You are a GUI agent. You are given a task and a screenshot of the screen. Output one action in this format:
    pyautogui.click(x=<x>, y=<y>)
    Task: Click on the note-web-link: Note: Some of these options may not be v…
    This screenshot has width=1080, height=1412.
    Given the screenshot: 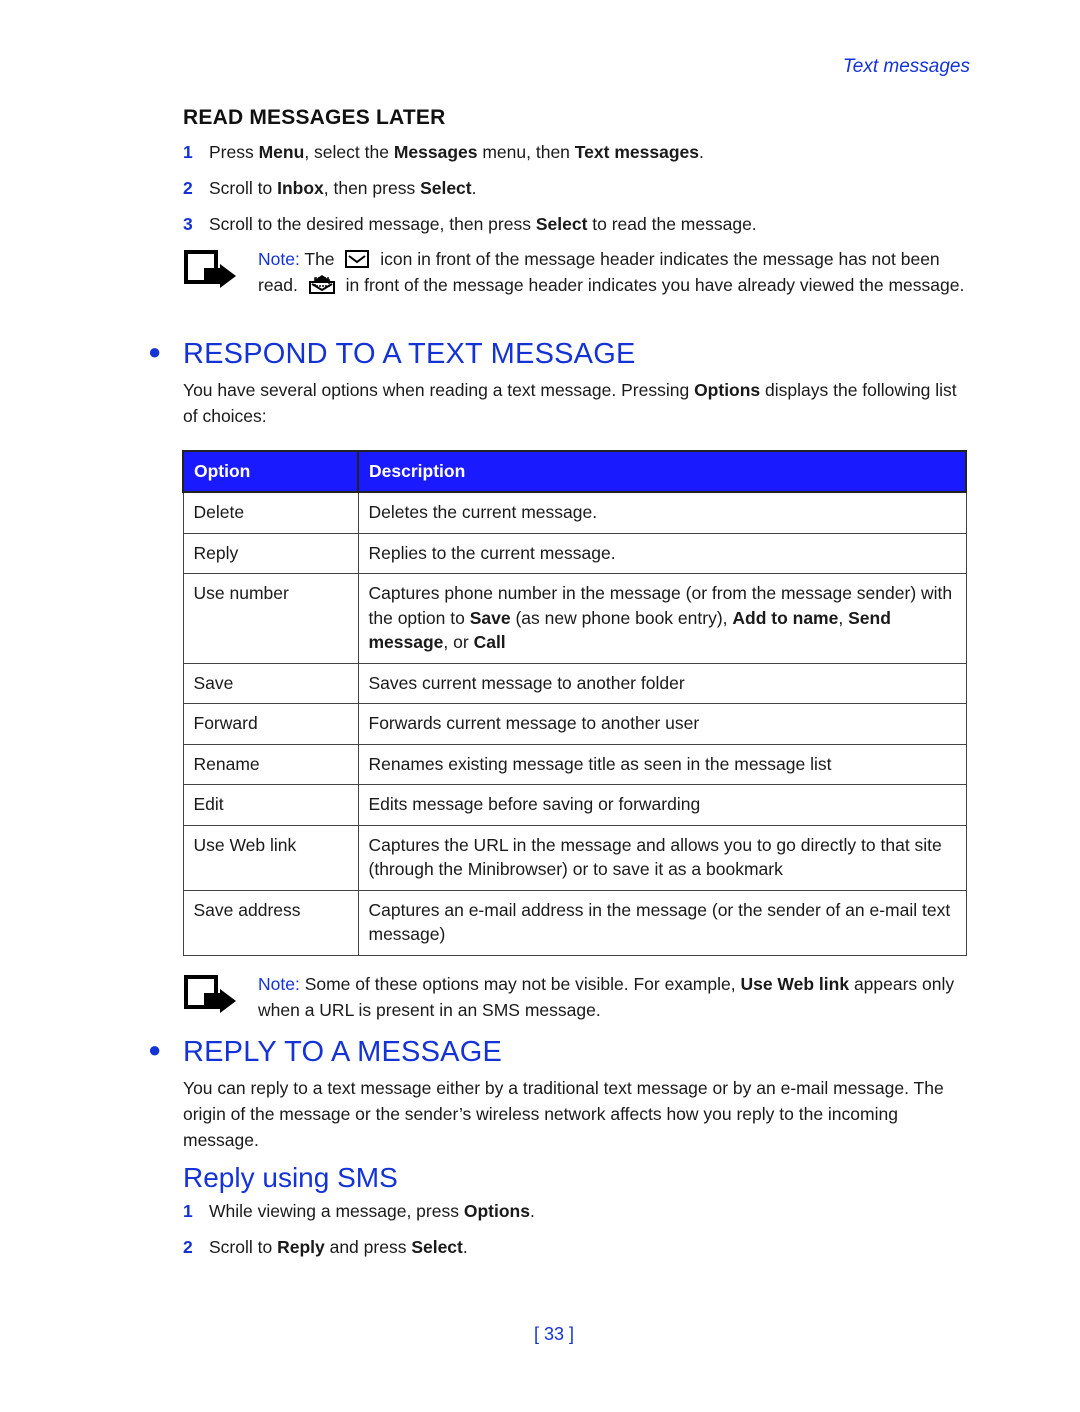 What is the action you would take?
    pyautogui.click(x=576, y=997)
    